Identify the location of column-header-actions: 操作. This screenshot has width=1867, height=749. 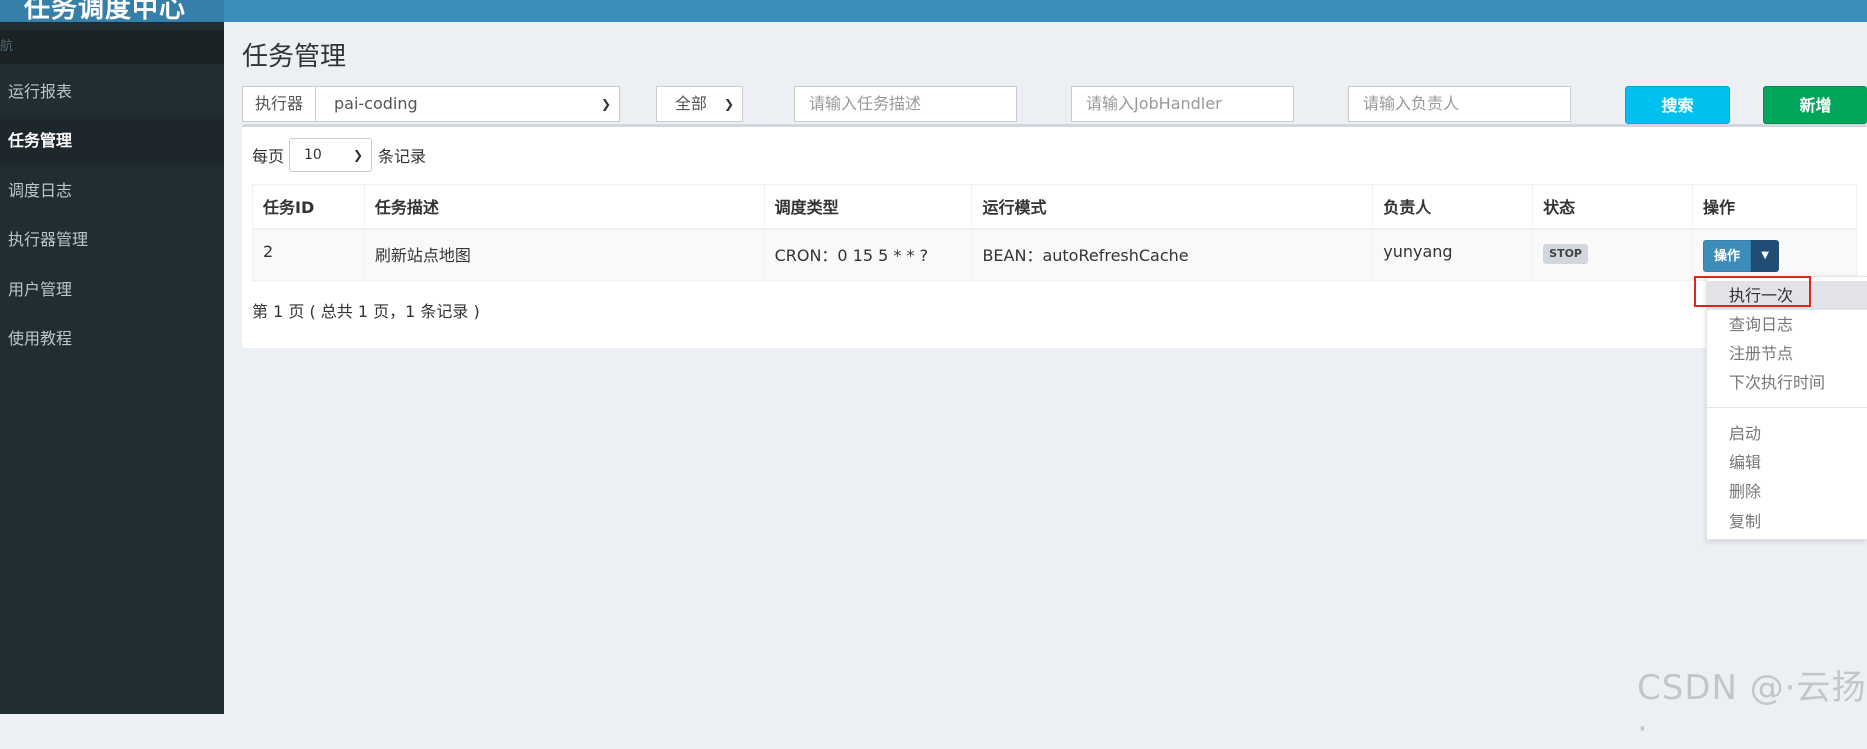
(1774, 207).